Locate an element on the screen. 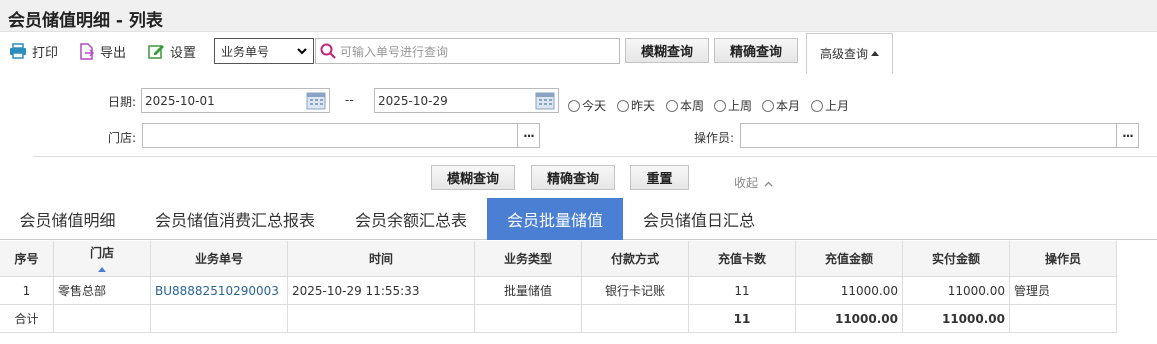  header-cell: 时间 is located at coordinates (381, 259).